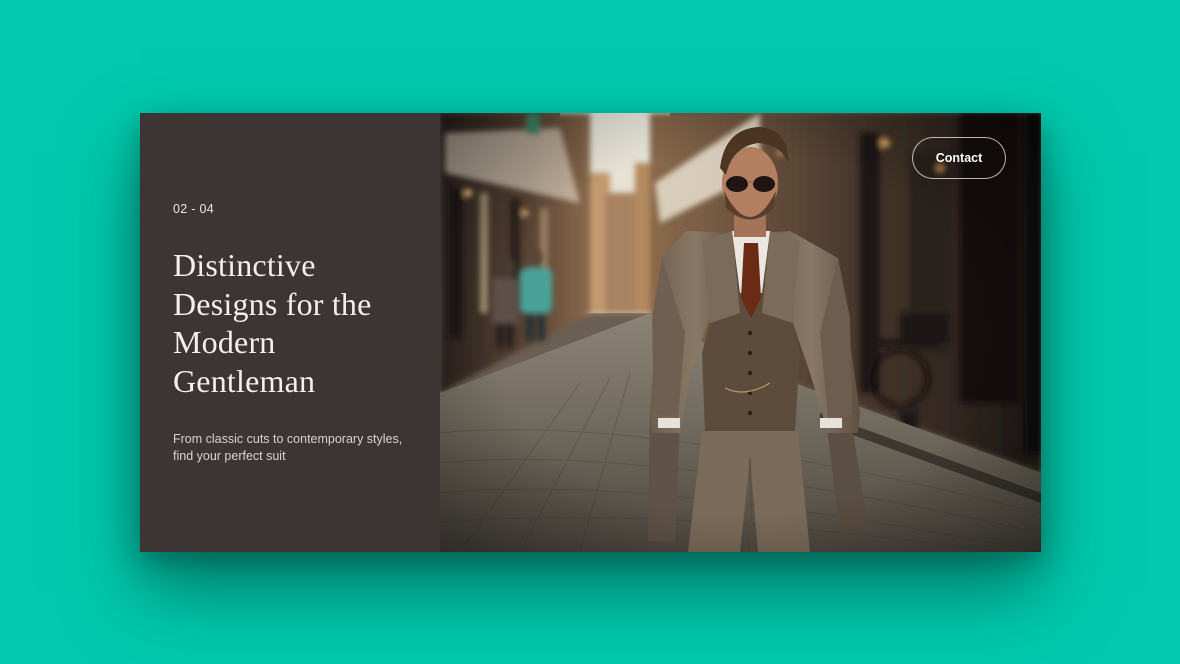  What do you see at coordinates (959, 158) in the screenshot?
I see `contact-button: Contact` at bounding box center [959, 158].